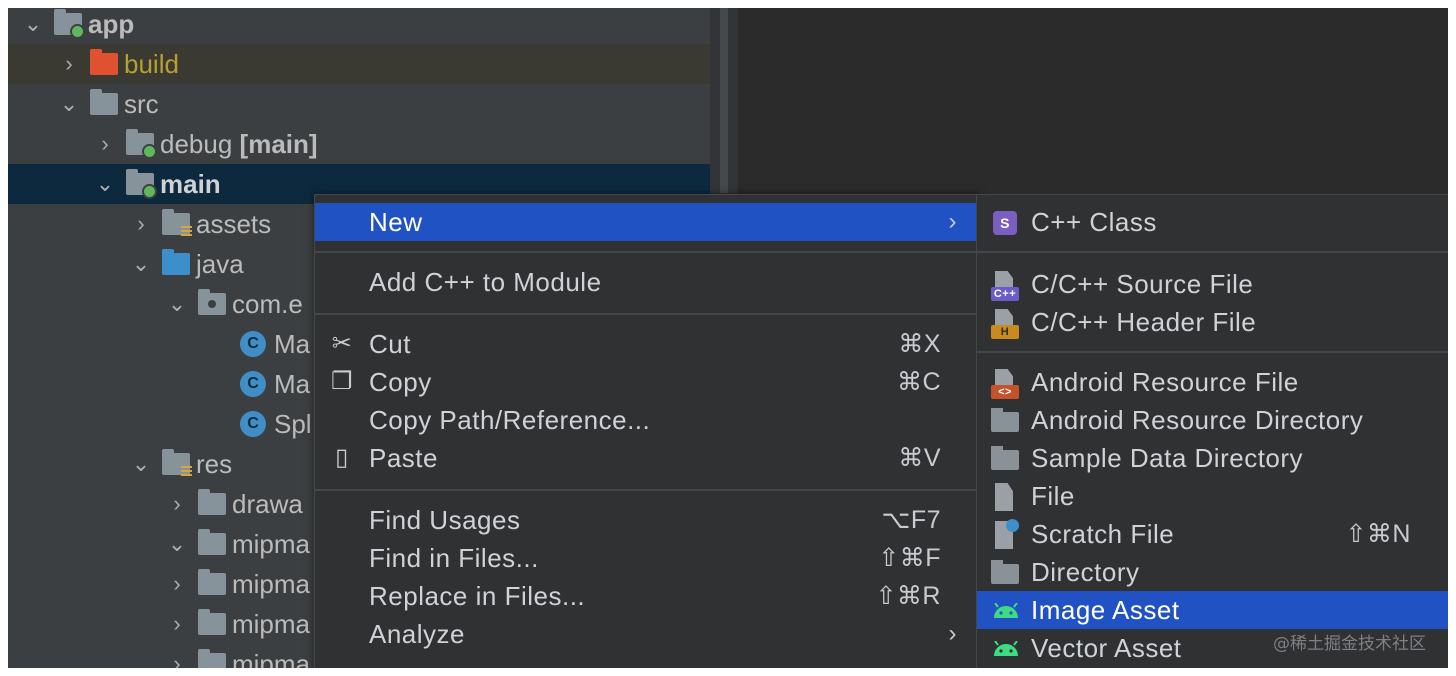 This screenshot has width=1456, height=676. I want to click on menu-item-find-usages: Find Usages ⌥F7, so click(647, 520).